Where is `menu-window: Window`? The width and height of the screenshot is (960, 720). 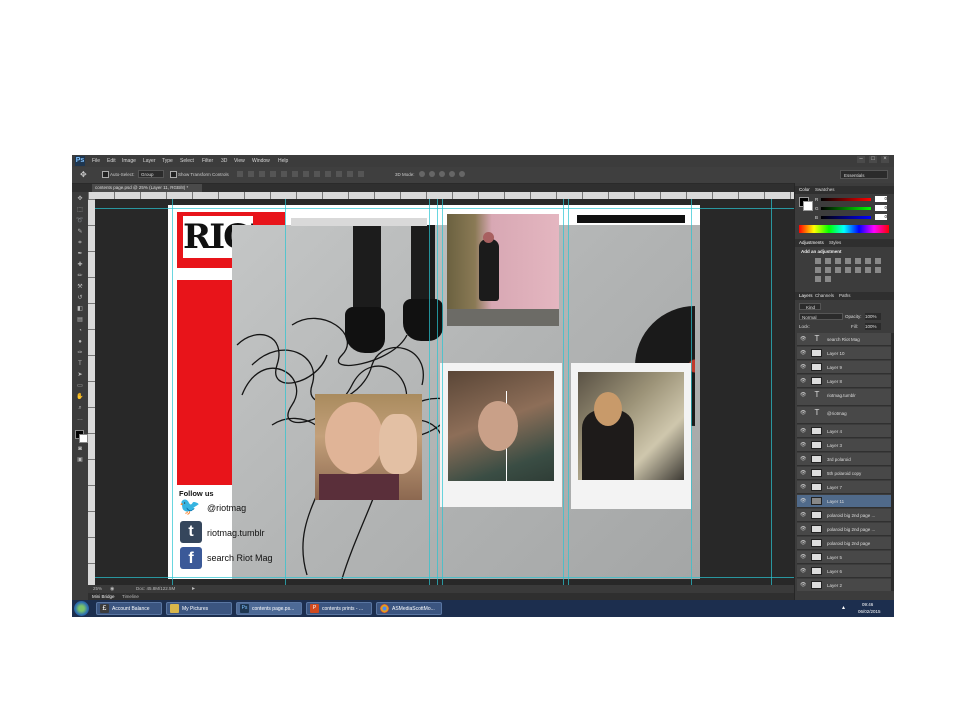
menu-window: Window is located at coordinates (261, 161).